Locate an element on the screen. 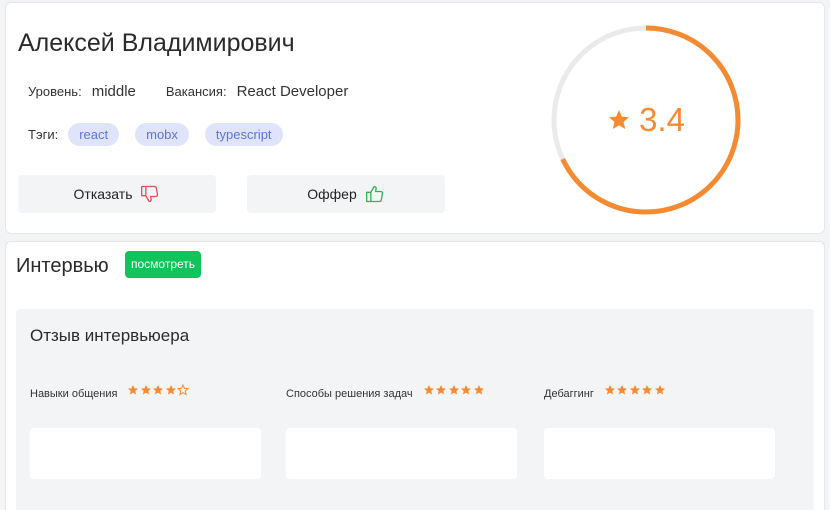  rating-display: 3.4 is located at coordinates (646, 120).